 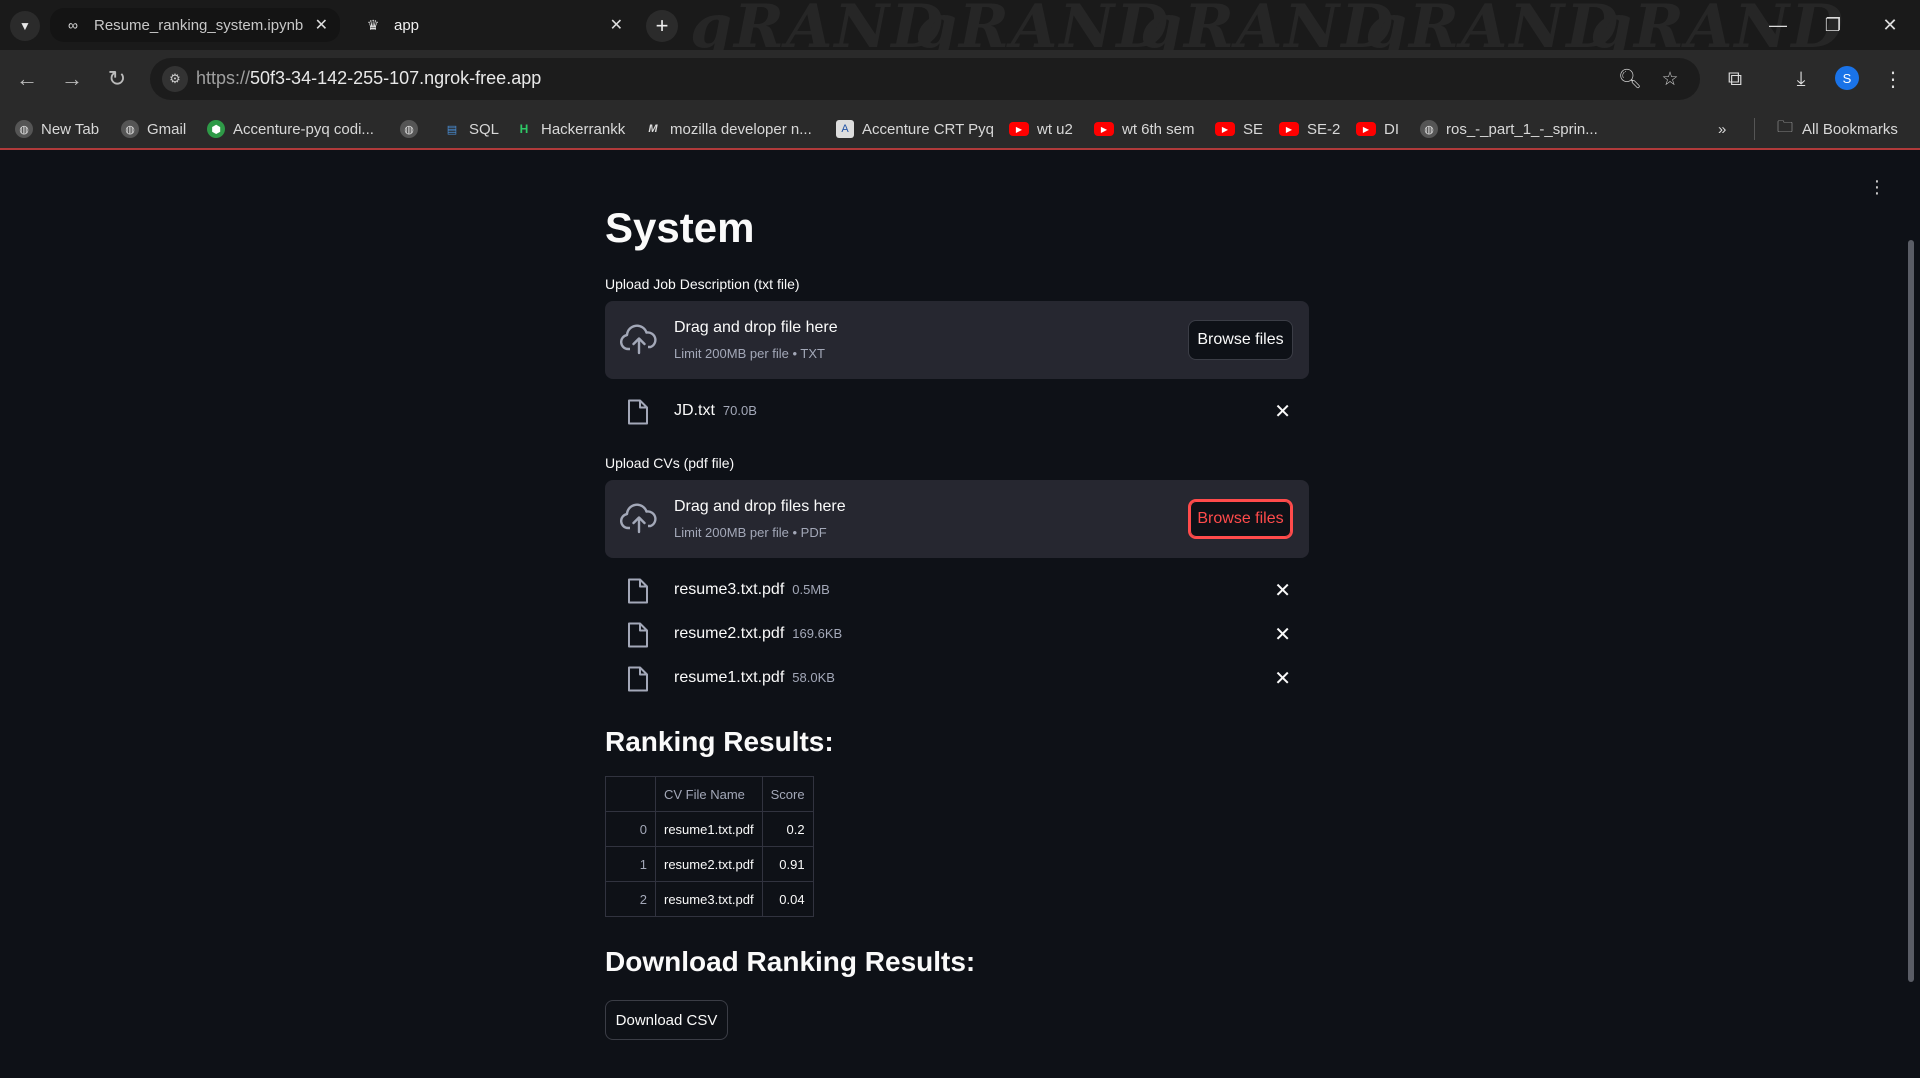 I want to click on bookmark-item: ▶ wt 6th sem, so click(x=1144, y=129).